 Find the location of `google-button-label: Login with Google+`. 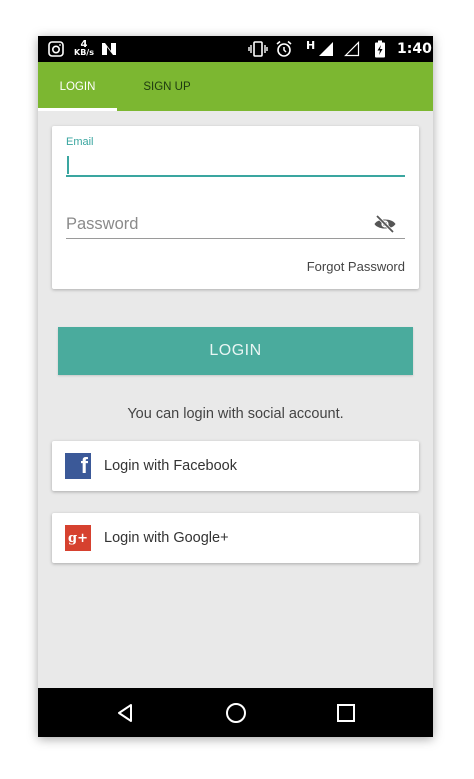

google-button-label: Login with Google+ is located at coordinates (166, 538).